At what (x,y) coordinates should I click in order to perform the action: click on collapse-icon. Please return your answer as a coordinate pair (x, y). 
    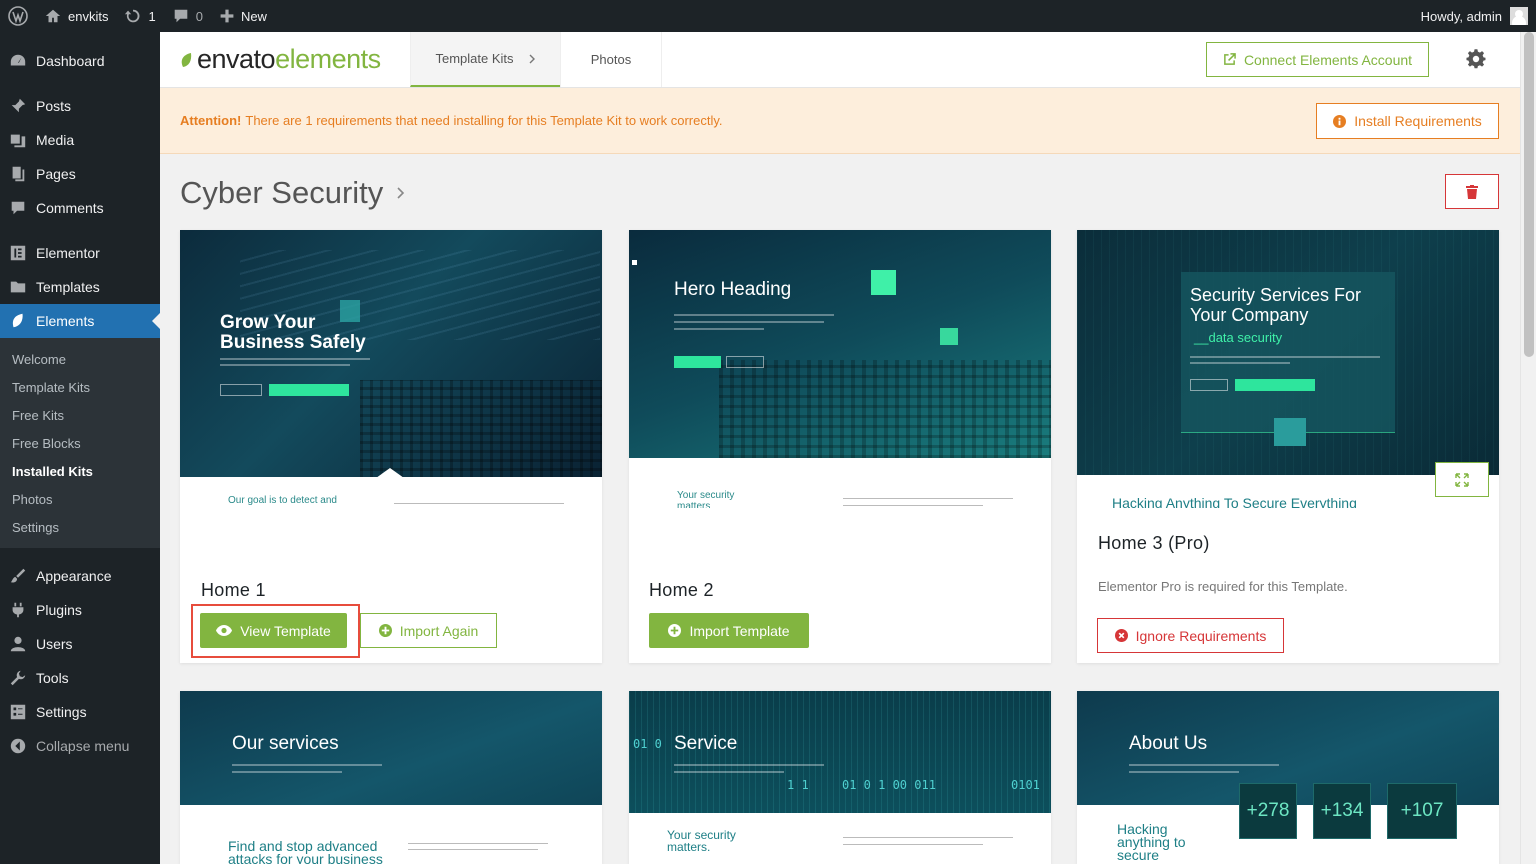
    Looking at the image, I should click on (18, 746).